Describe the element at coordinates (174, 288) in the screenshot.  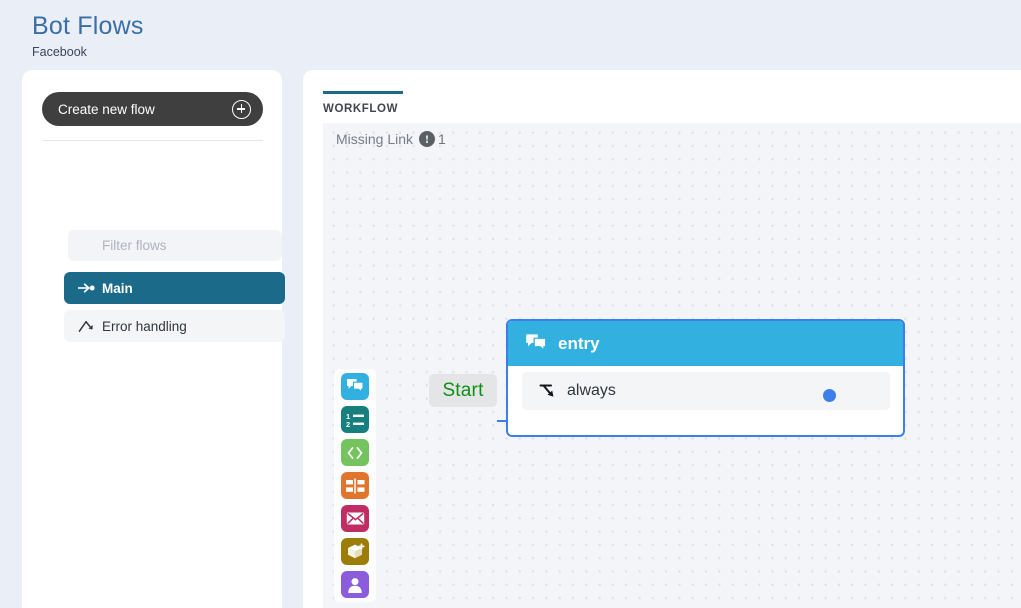
I see `sidebar-item-main: Main` at that location.